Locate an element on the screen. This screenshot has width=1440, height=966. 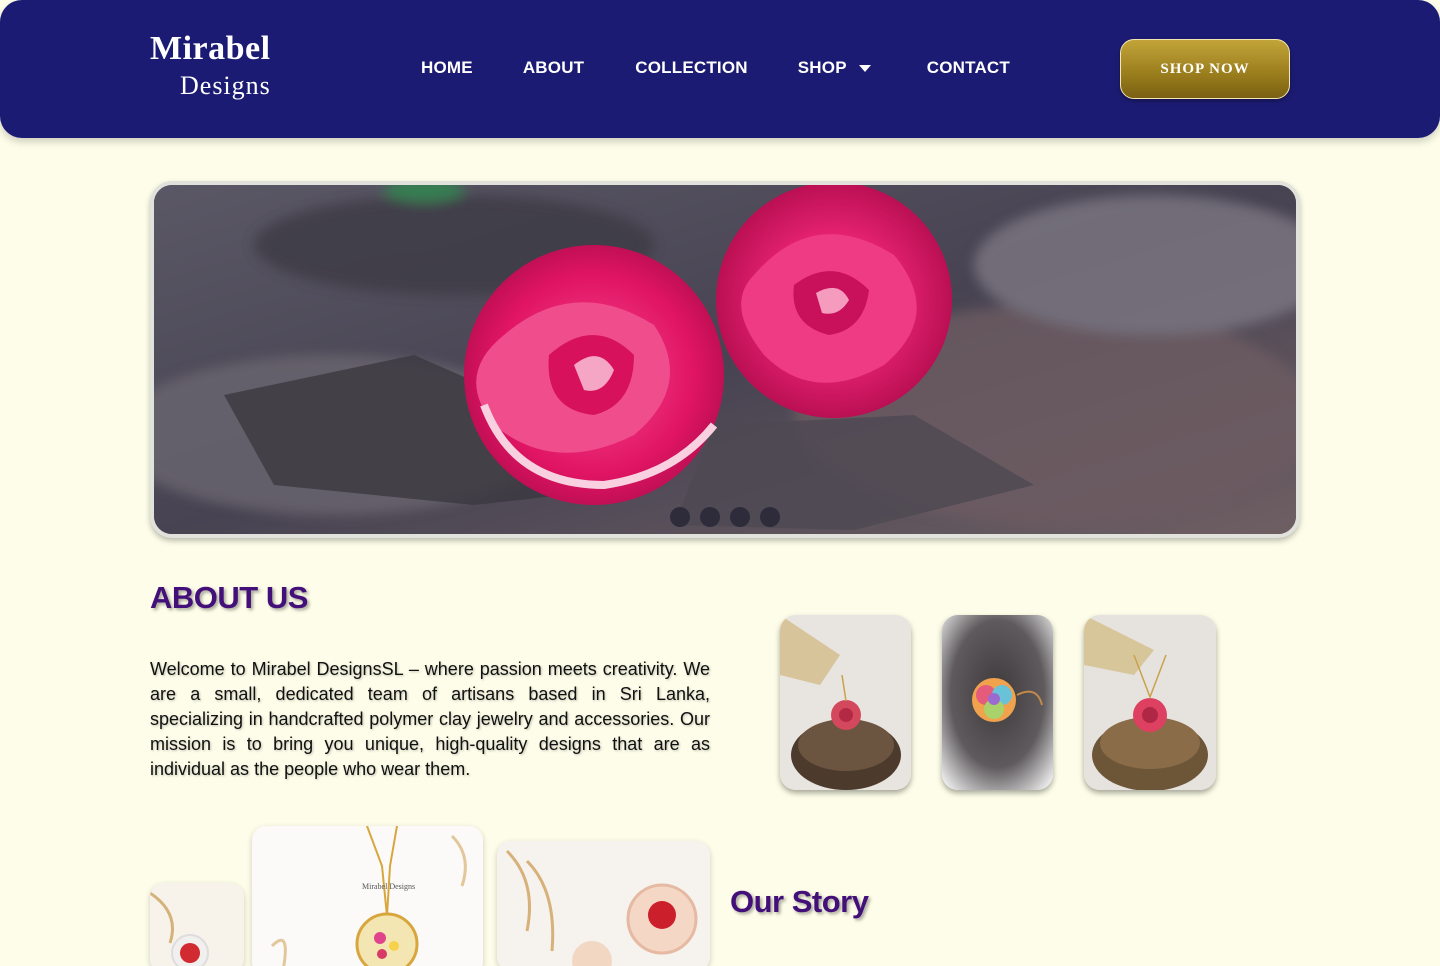
product-card-flower-pendant: Mirabel Designs is located at coordinates (367, 896).